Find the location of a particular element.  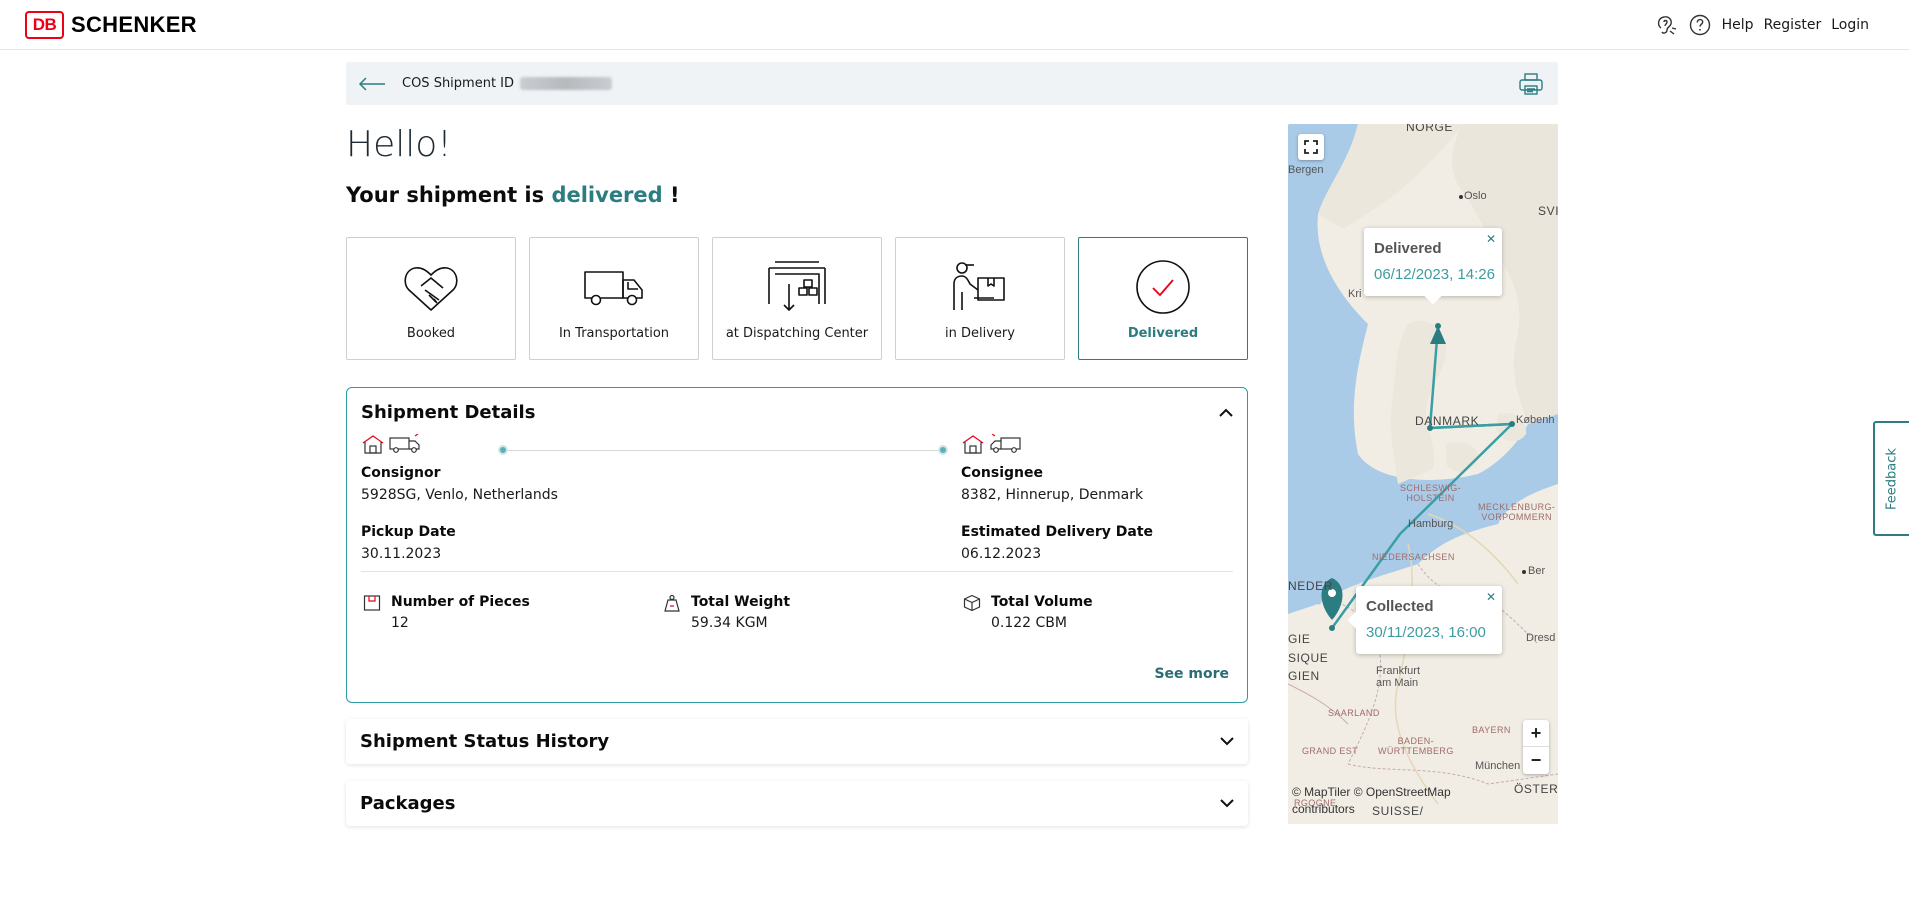

status-suffix: ! is located at coordinates (675, 195).